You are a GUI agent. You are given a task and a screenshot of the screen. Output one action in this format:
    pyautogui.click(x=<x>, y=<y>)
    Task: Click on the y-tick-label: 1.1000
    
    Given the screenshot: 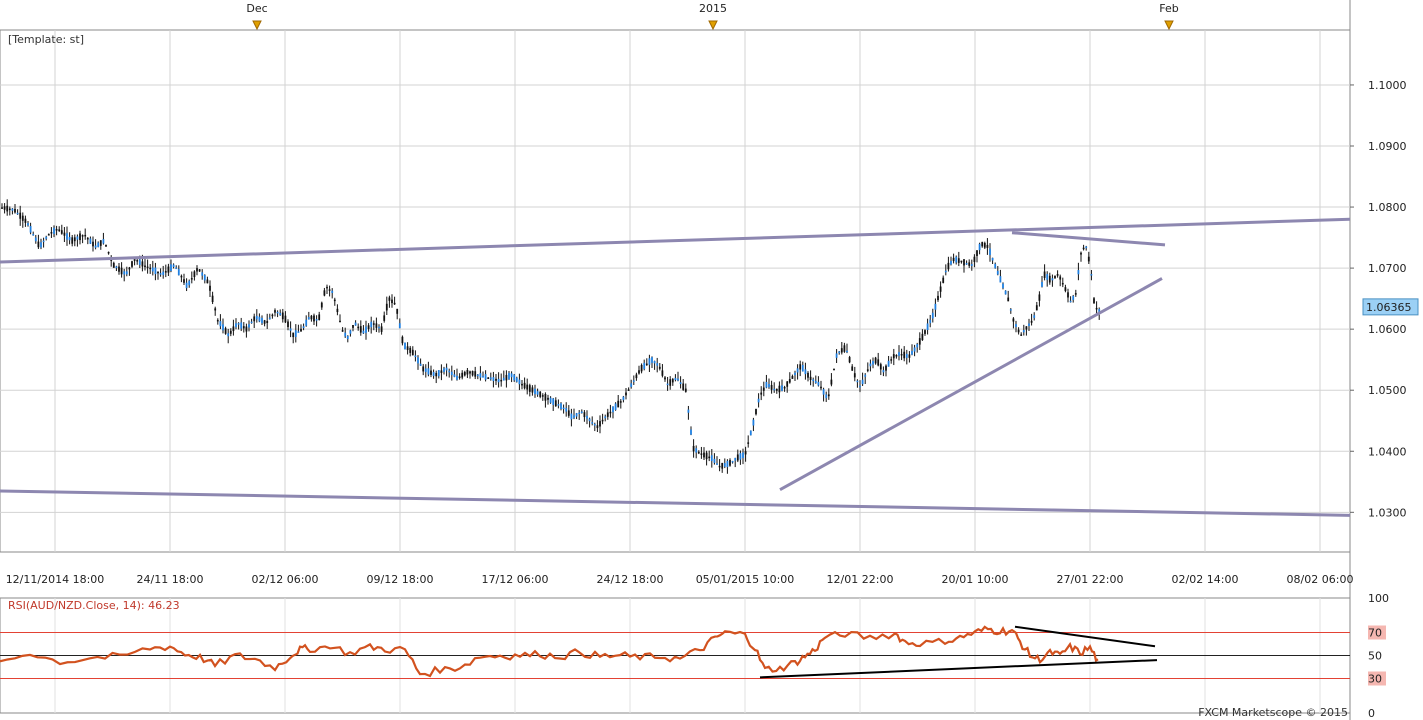 What is the action you would take?
    pyautogui.click(x=1387, y=85)
    